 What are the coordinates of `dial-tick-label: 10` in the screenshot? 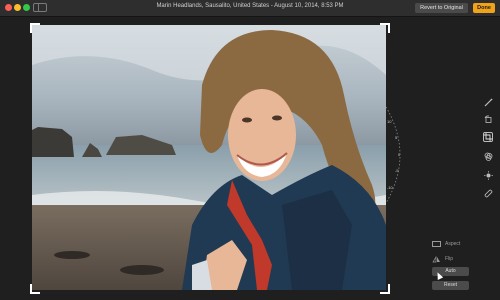 It's located at (389, 121).